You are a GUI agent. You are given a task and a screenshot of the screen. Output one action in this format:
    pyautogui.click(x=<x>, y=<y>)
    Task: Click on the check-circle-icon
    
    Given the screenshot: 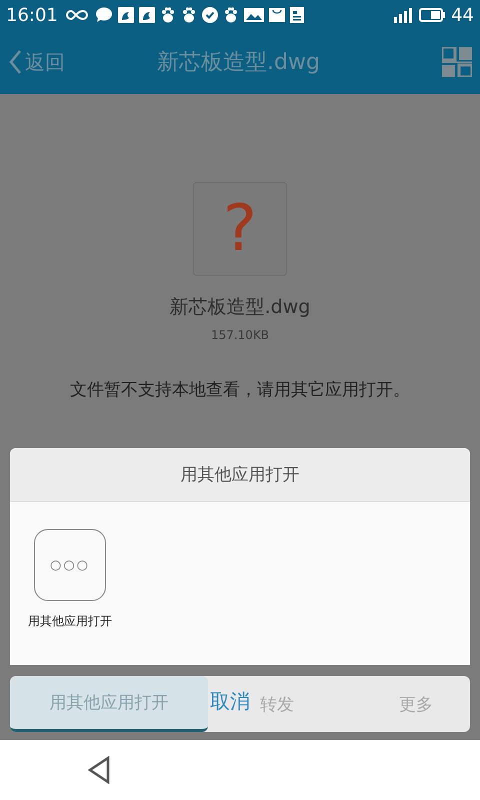 What is the action you would take?
    pyautogui.click(x=210, y=15)
    